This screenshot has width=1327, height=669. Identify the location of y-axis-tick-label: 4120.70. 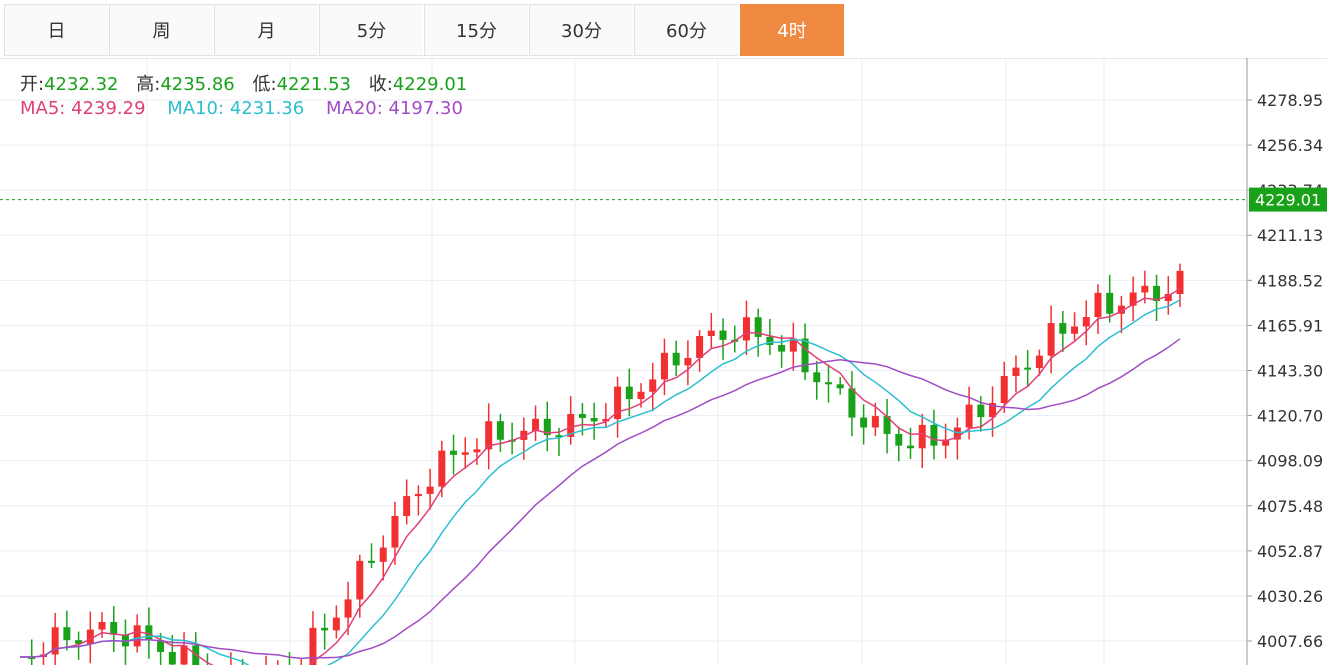
(1290, 416).